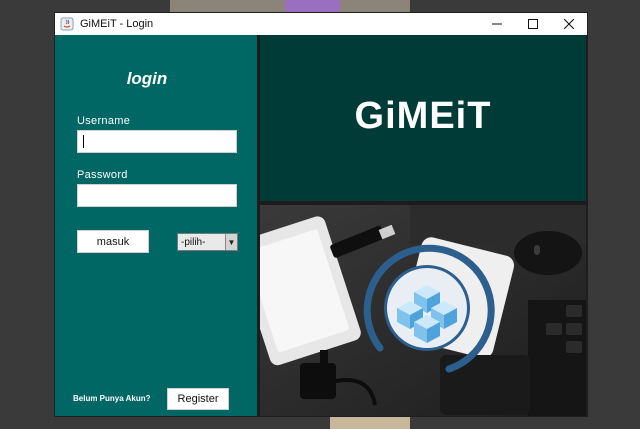  I want to click on password-input, so click(157, 195).